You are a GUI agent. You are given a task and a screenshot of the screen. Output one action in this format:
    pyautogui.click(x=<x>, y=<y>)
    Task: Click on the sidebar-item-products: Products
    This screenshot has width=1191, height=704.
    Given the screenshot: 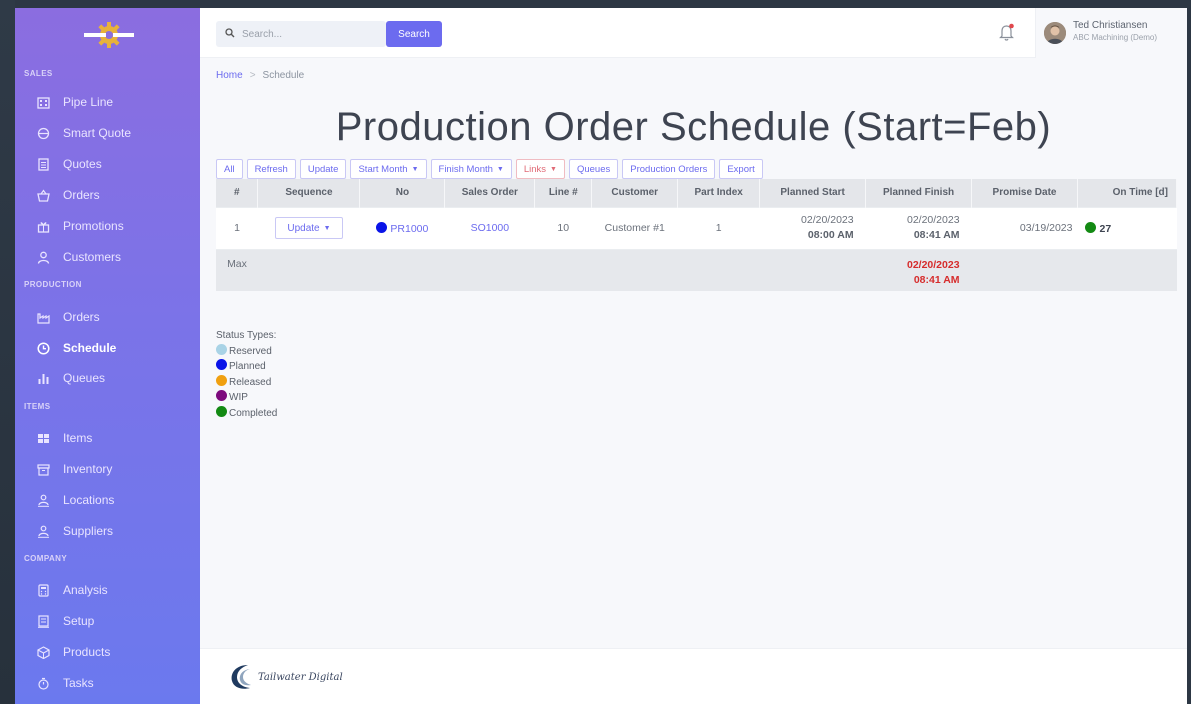 What is the action you would take?
    pyautogui.click(x=107, y=652)
    